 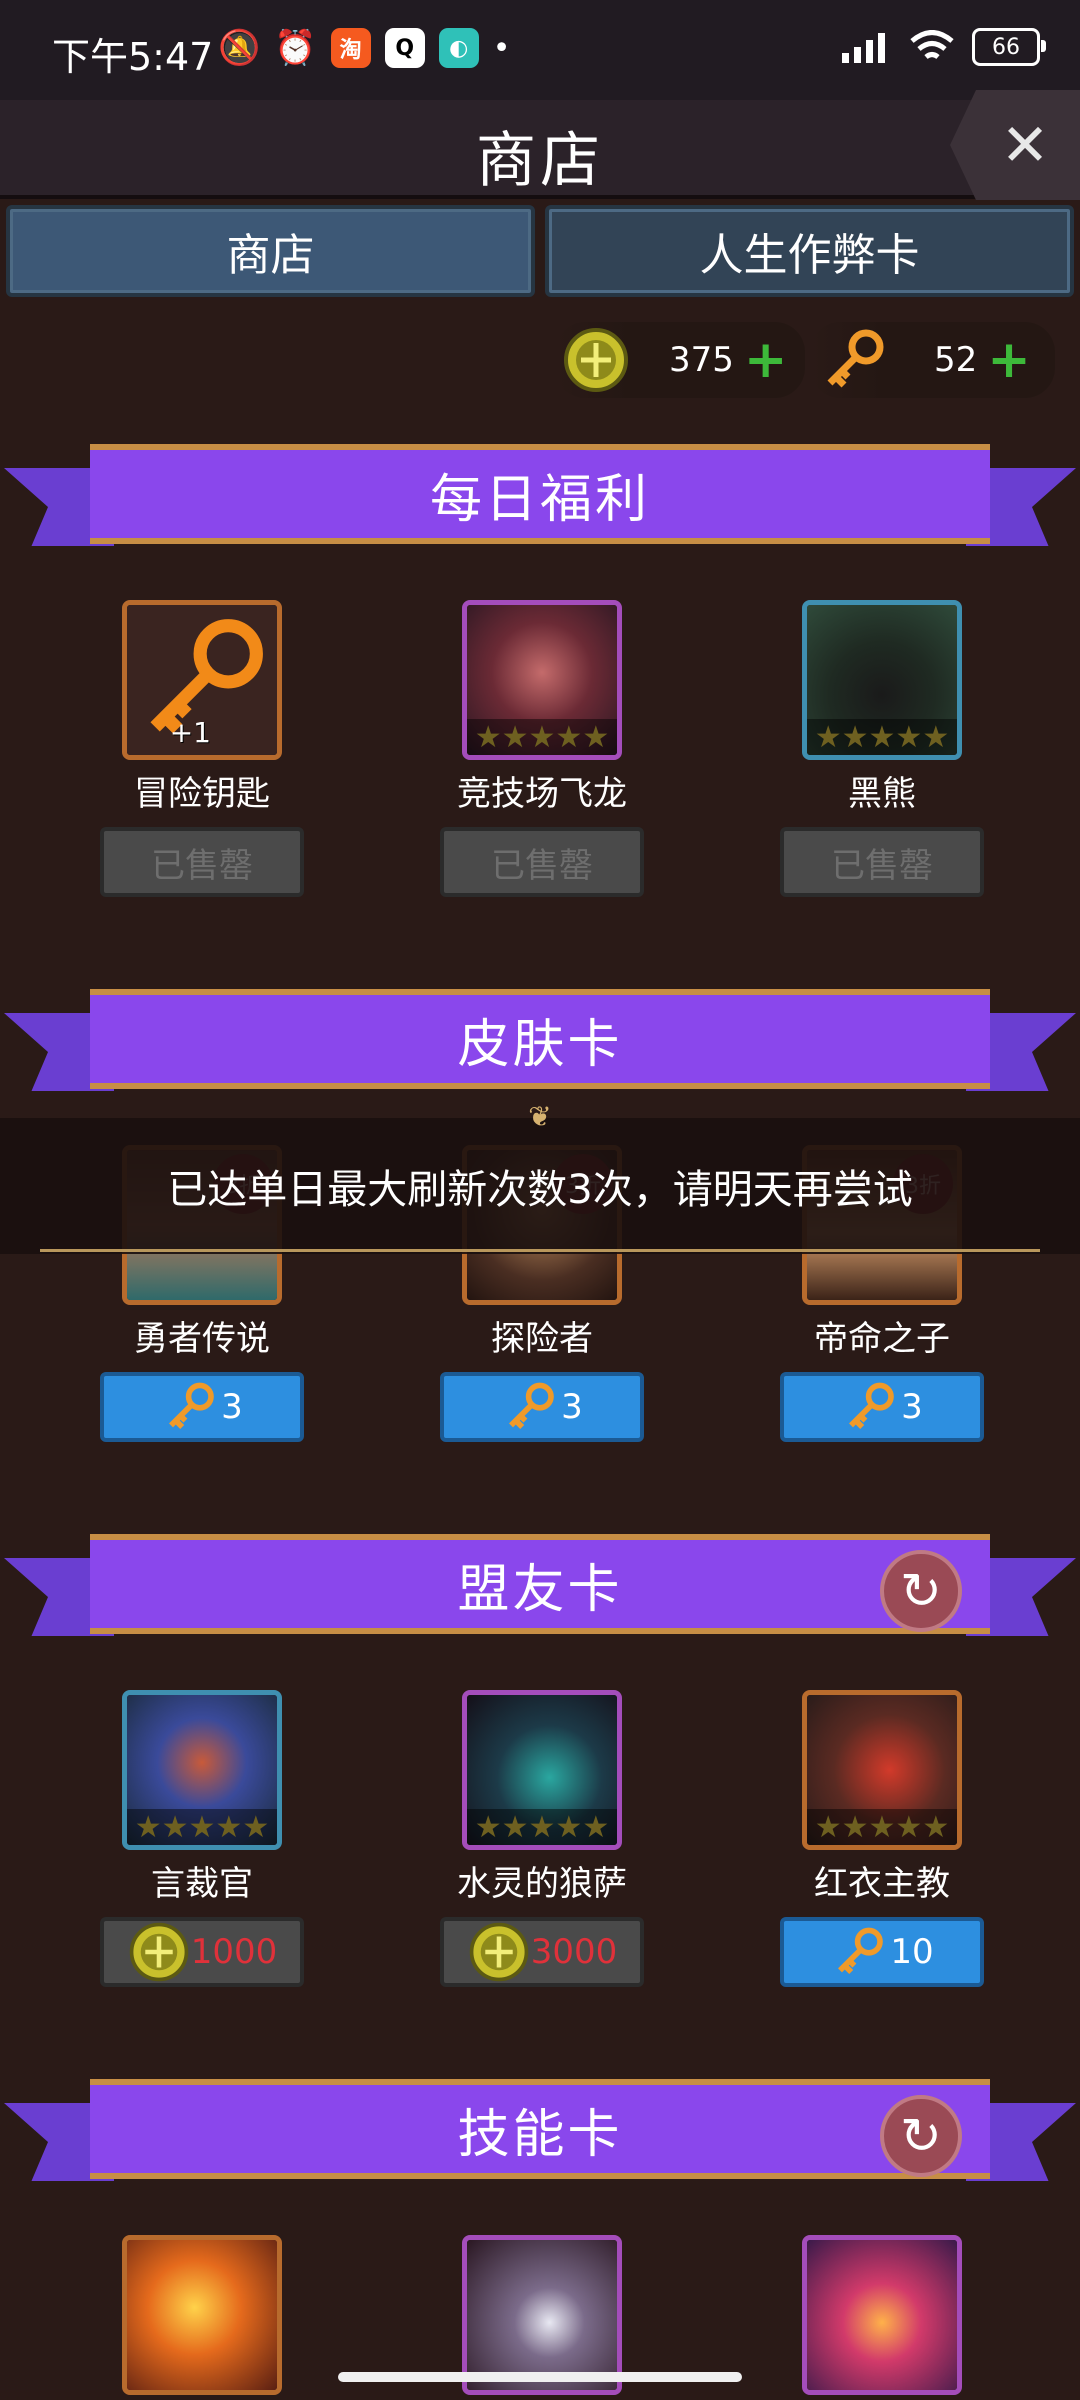 I want to click on toast-message: ❦ 已达单日最大刷新次数3次，请明天再尝试, so click(x=540, y=1177).